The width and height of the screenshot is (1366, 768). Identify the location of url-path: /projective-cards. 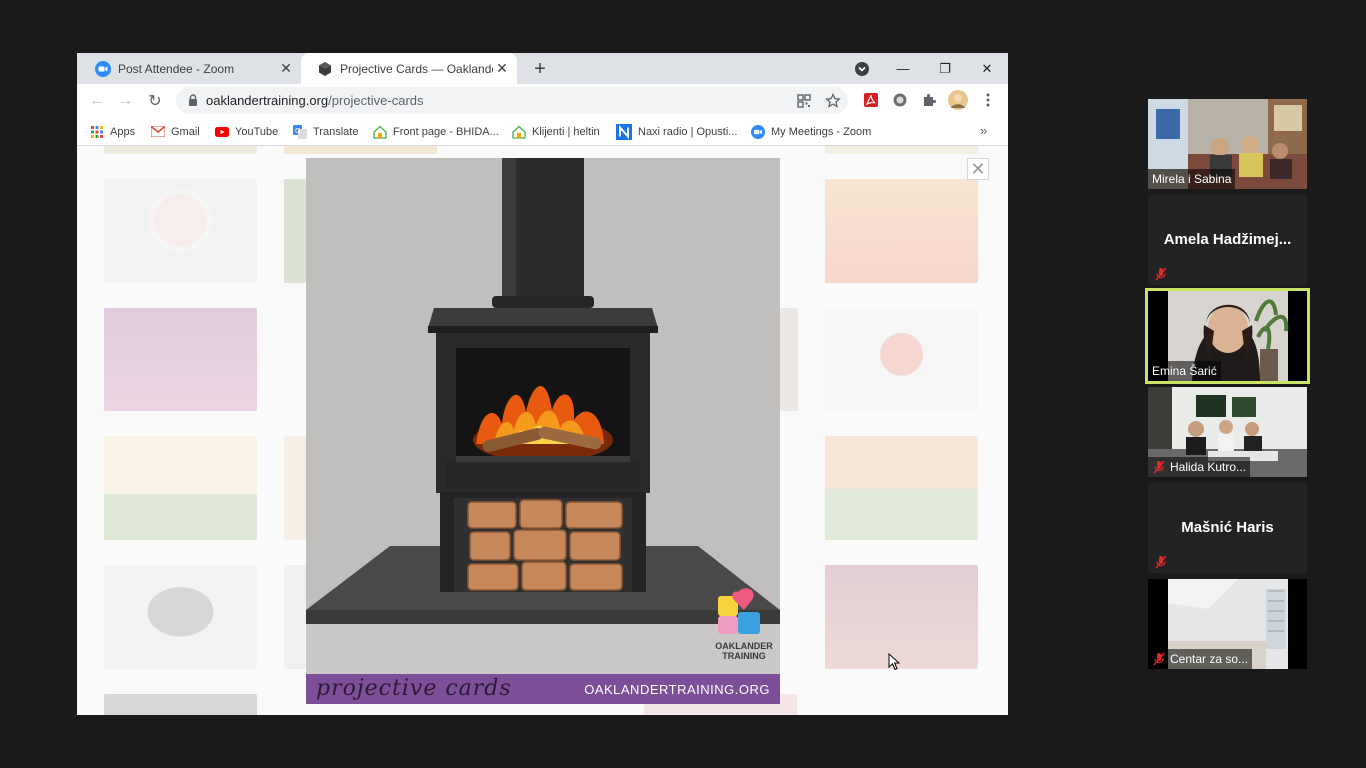
(376, 100).